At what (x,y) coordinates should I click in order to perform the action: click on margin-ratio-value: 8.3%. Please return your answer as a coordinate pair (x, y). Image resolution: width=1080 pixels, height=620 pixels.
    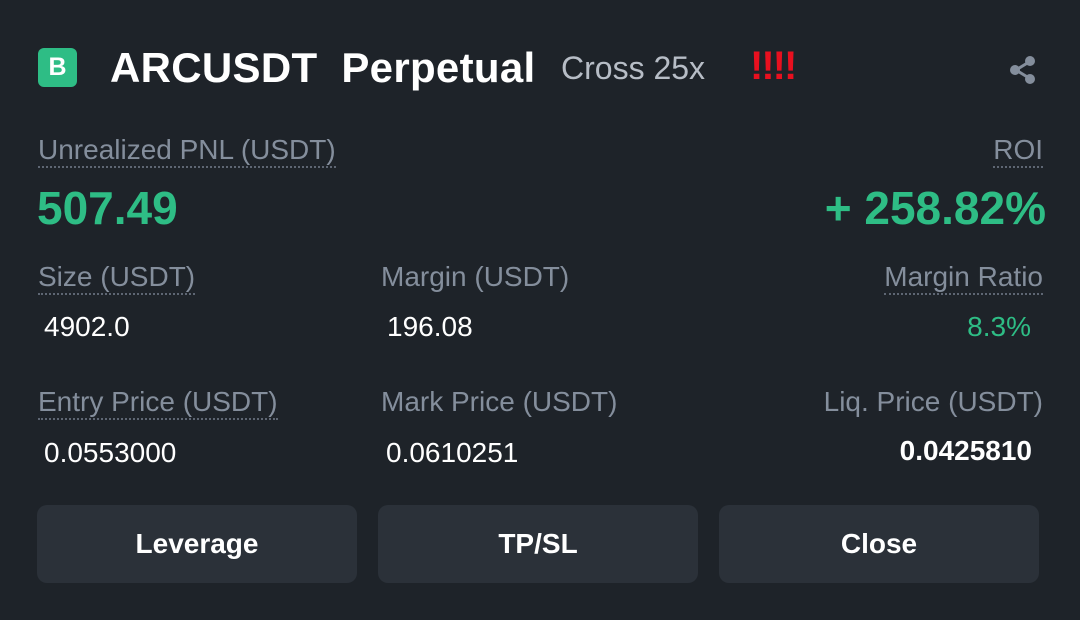
    Looking at the image, I should click on (999, 326).